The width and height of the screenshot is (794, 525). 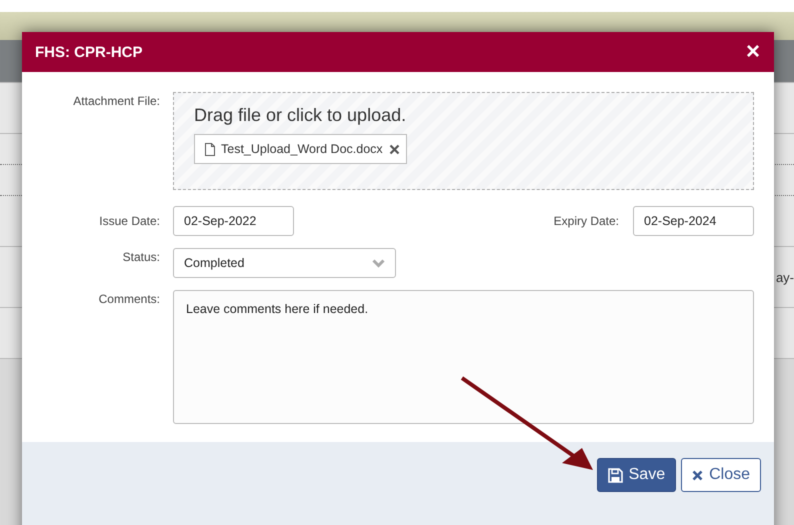 What do you see at coordinates (210, 149) in the screenshot?
I see `file-icon` at bounding box center [210, 149].